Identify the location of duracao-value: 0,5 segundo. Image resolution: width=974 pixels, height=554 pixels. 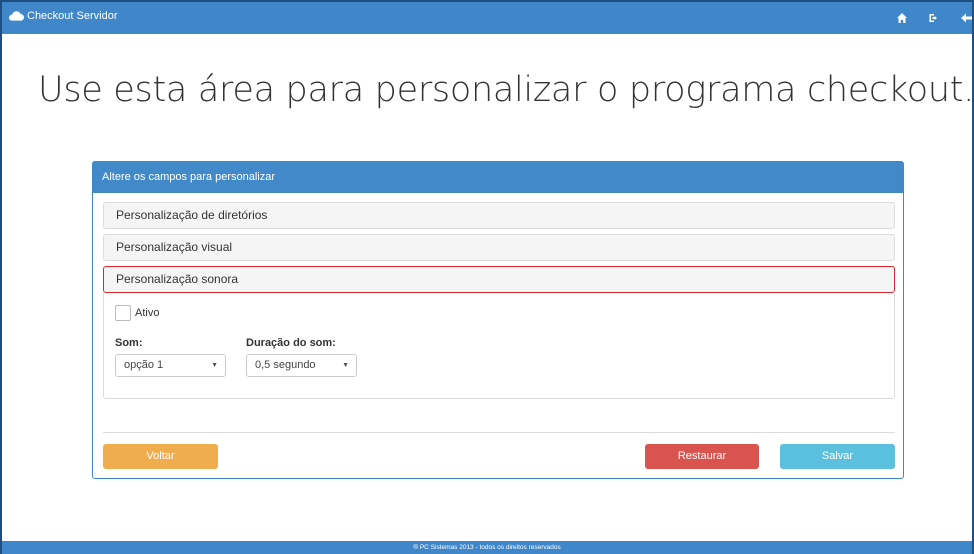
(285, 365).